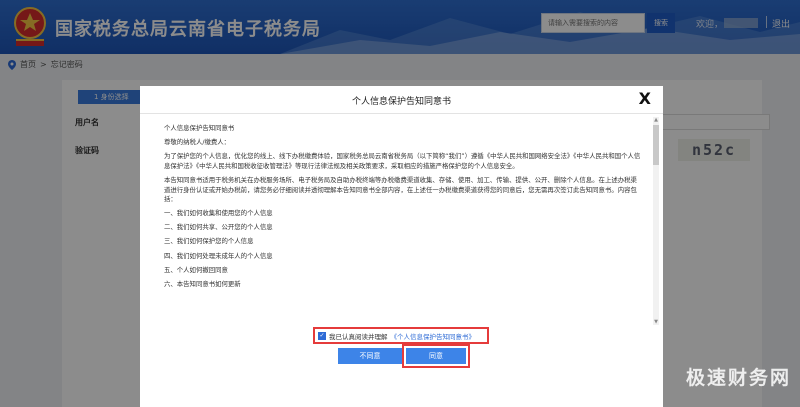 The width and height of the screenshot is (800, 407). What do you see at coordinates (370, 356) in the screenshot?
I see `disagree-button: 不同意` at bounding box center [370, 356].